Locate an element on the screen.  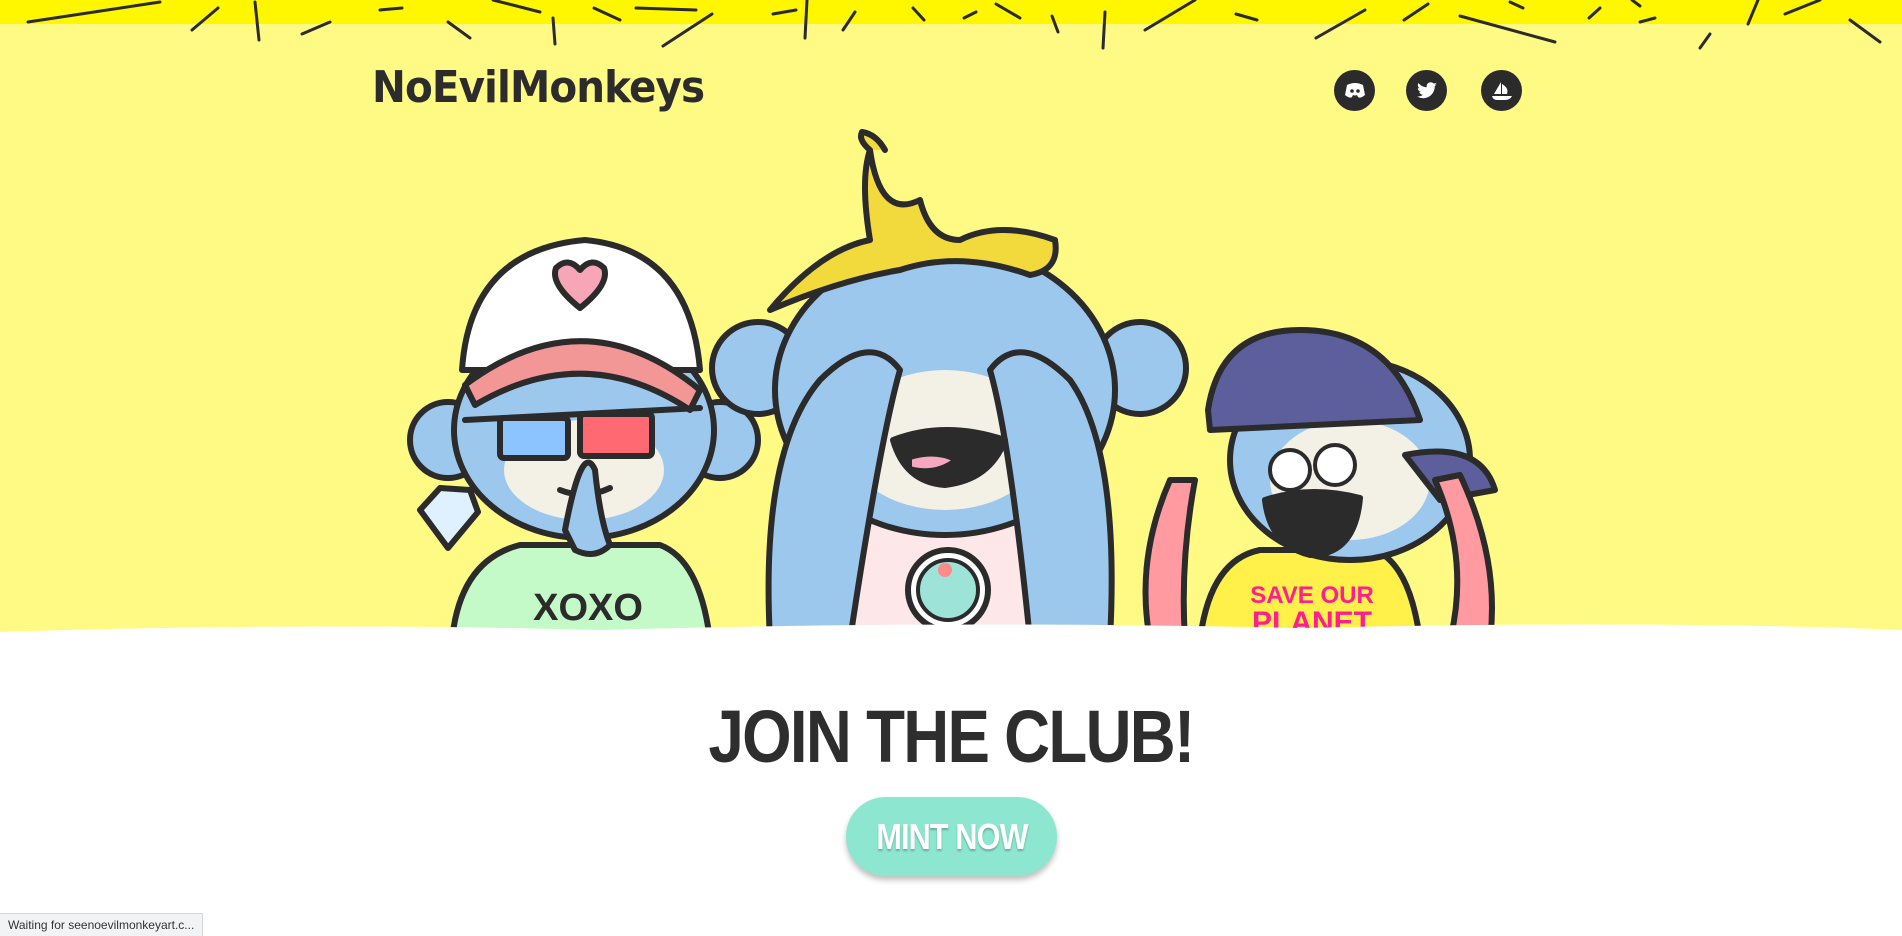
monkey-left is located at coordinates (584, 438).